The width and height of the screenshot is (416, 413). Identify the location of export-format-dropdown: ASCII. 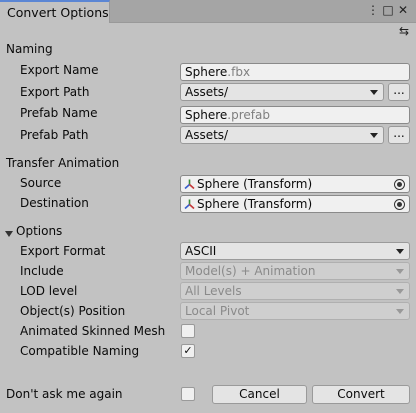
(295, 251).